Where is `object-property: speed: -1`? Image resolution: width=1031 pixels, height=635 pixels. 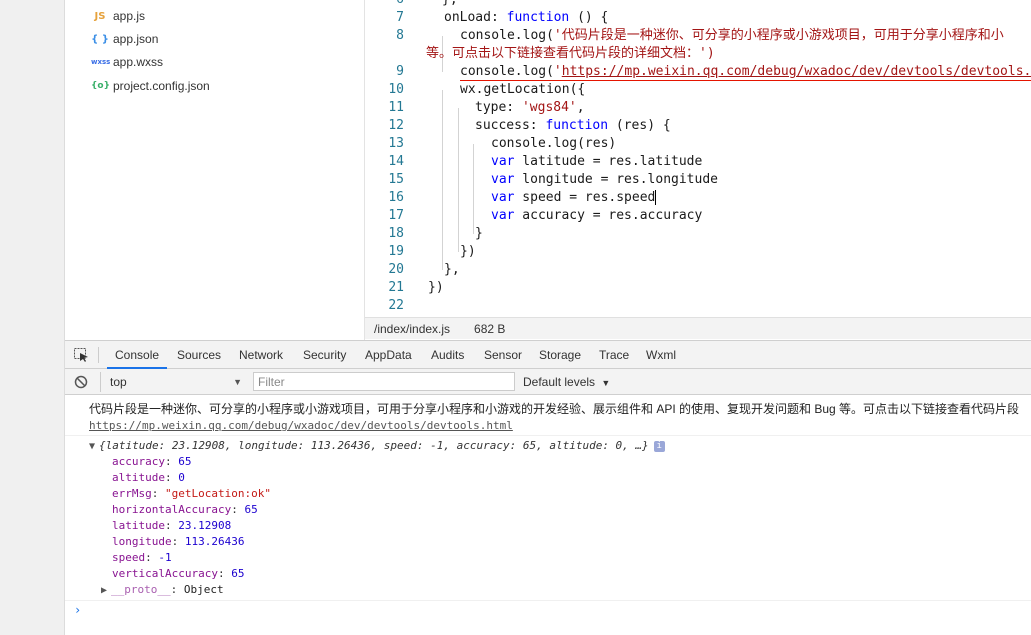
object-property: speed: -1 is located at coordinates (142, 557).